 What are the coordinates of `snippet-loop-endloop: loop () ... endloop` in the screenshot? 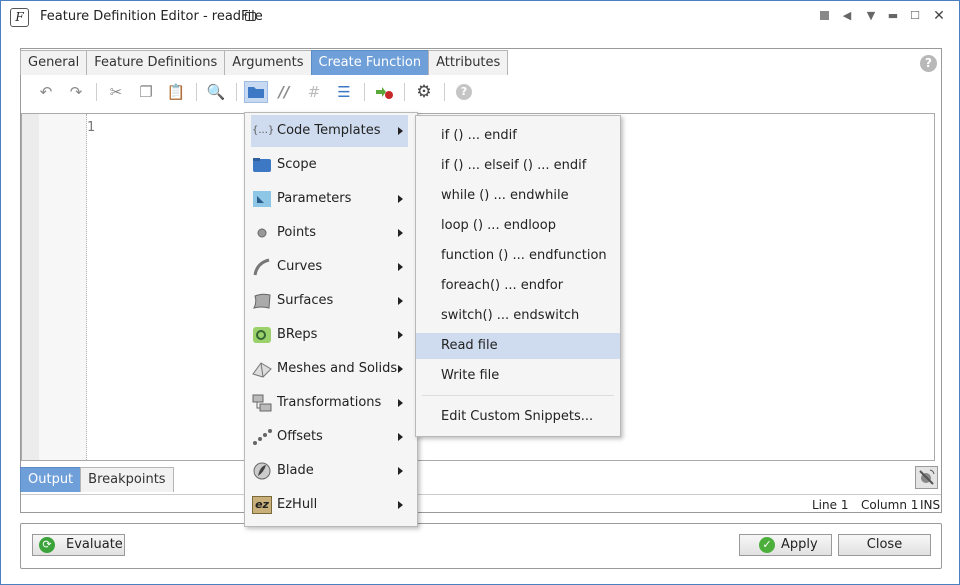 It's located at (518, 226).